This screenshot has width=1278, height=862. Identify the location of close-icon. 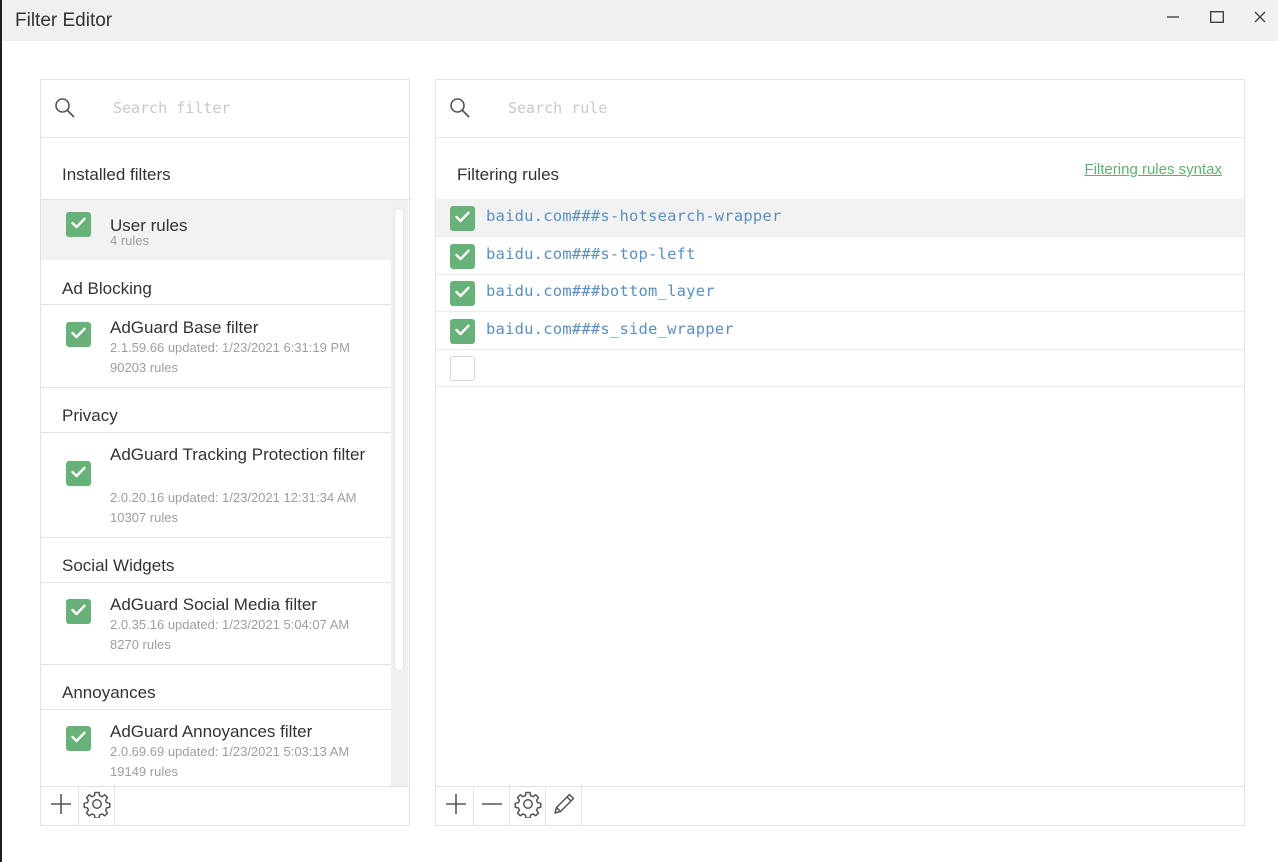
(1260, 17).